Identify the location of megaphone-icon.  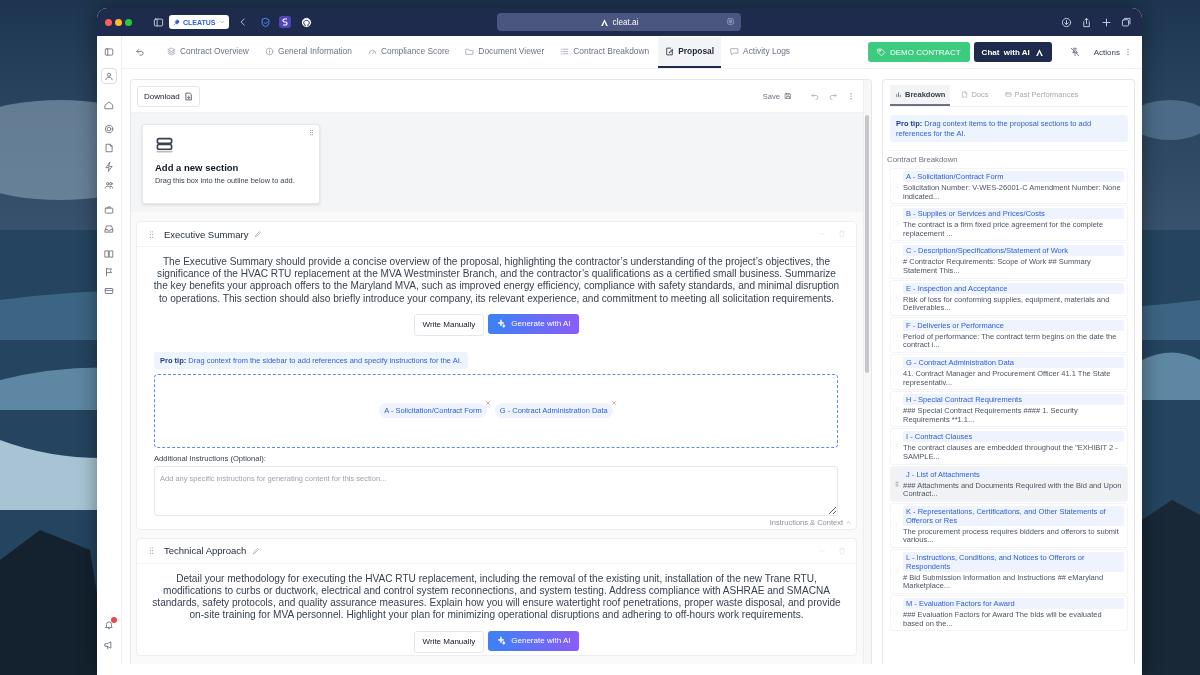
(109, 644).